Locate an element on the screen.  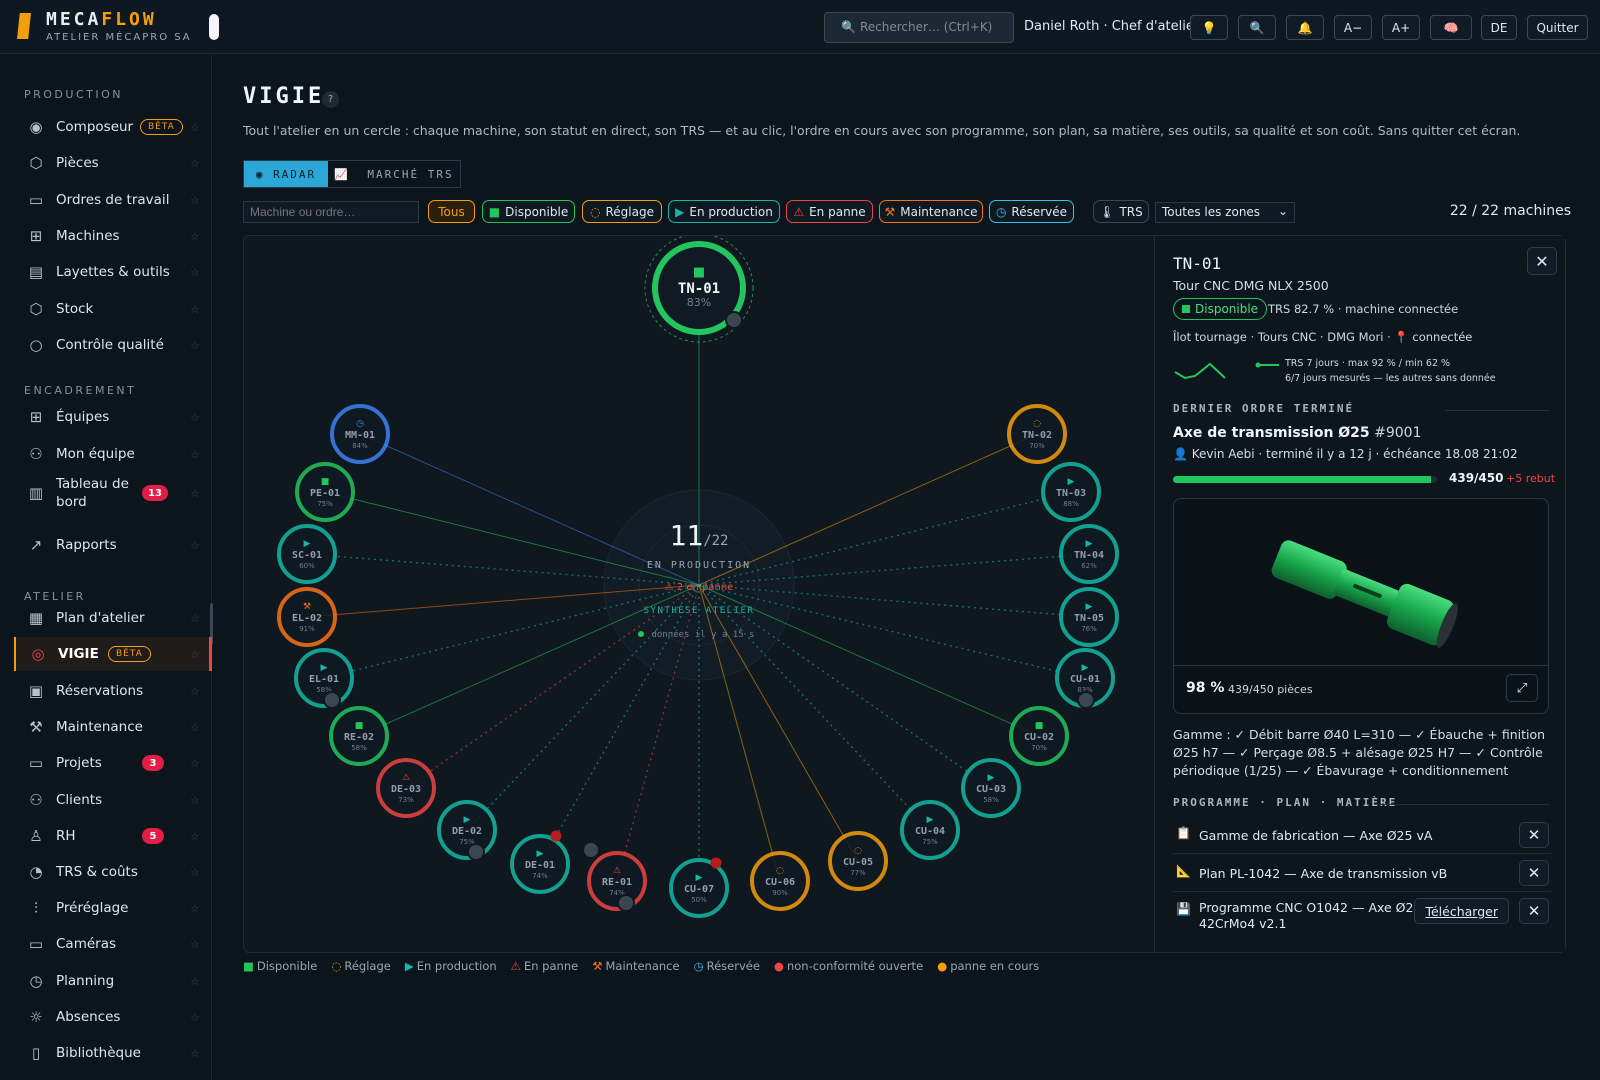
font-larger-button: A+ is located at coordinates (1401, 27).